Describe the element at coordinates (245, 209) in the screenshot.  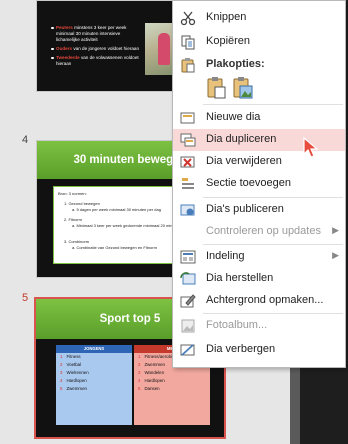
I see `menu-item-label: Dia's publiceren` at that location.